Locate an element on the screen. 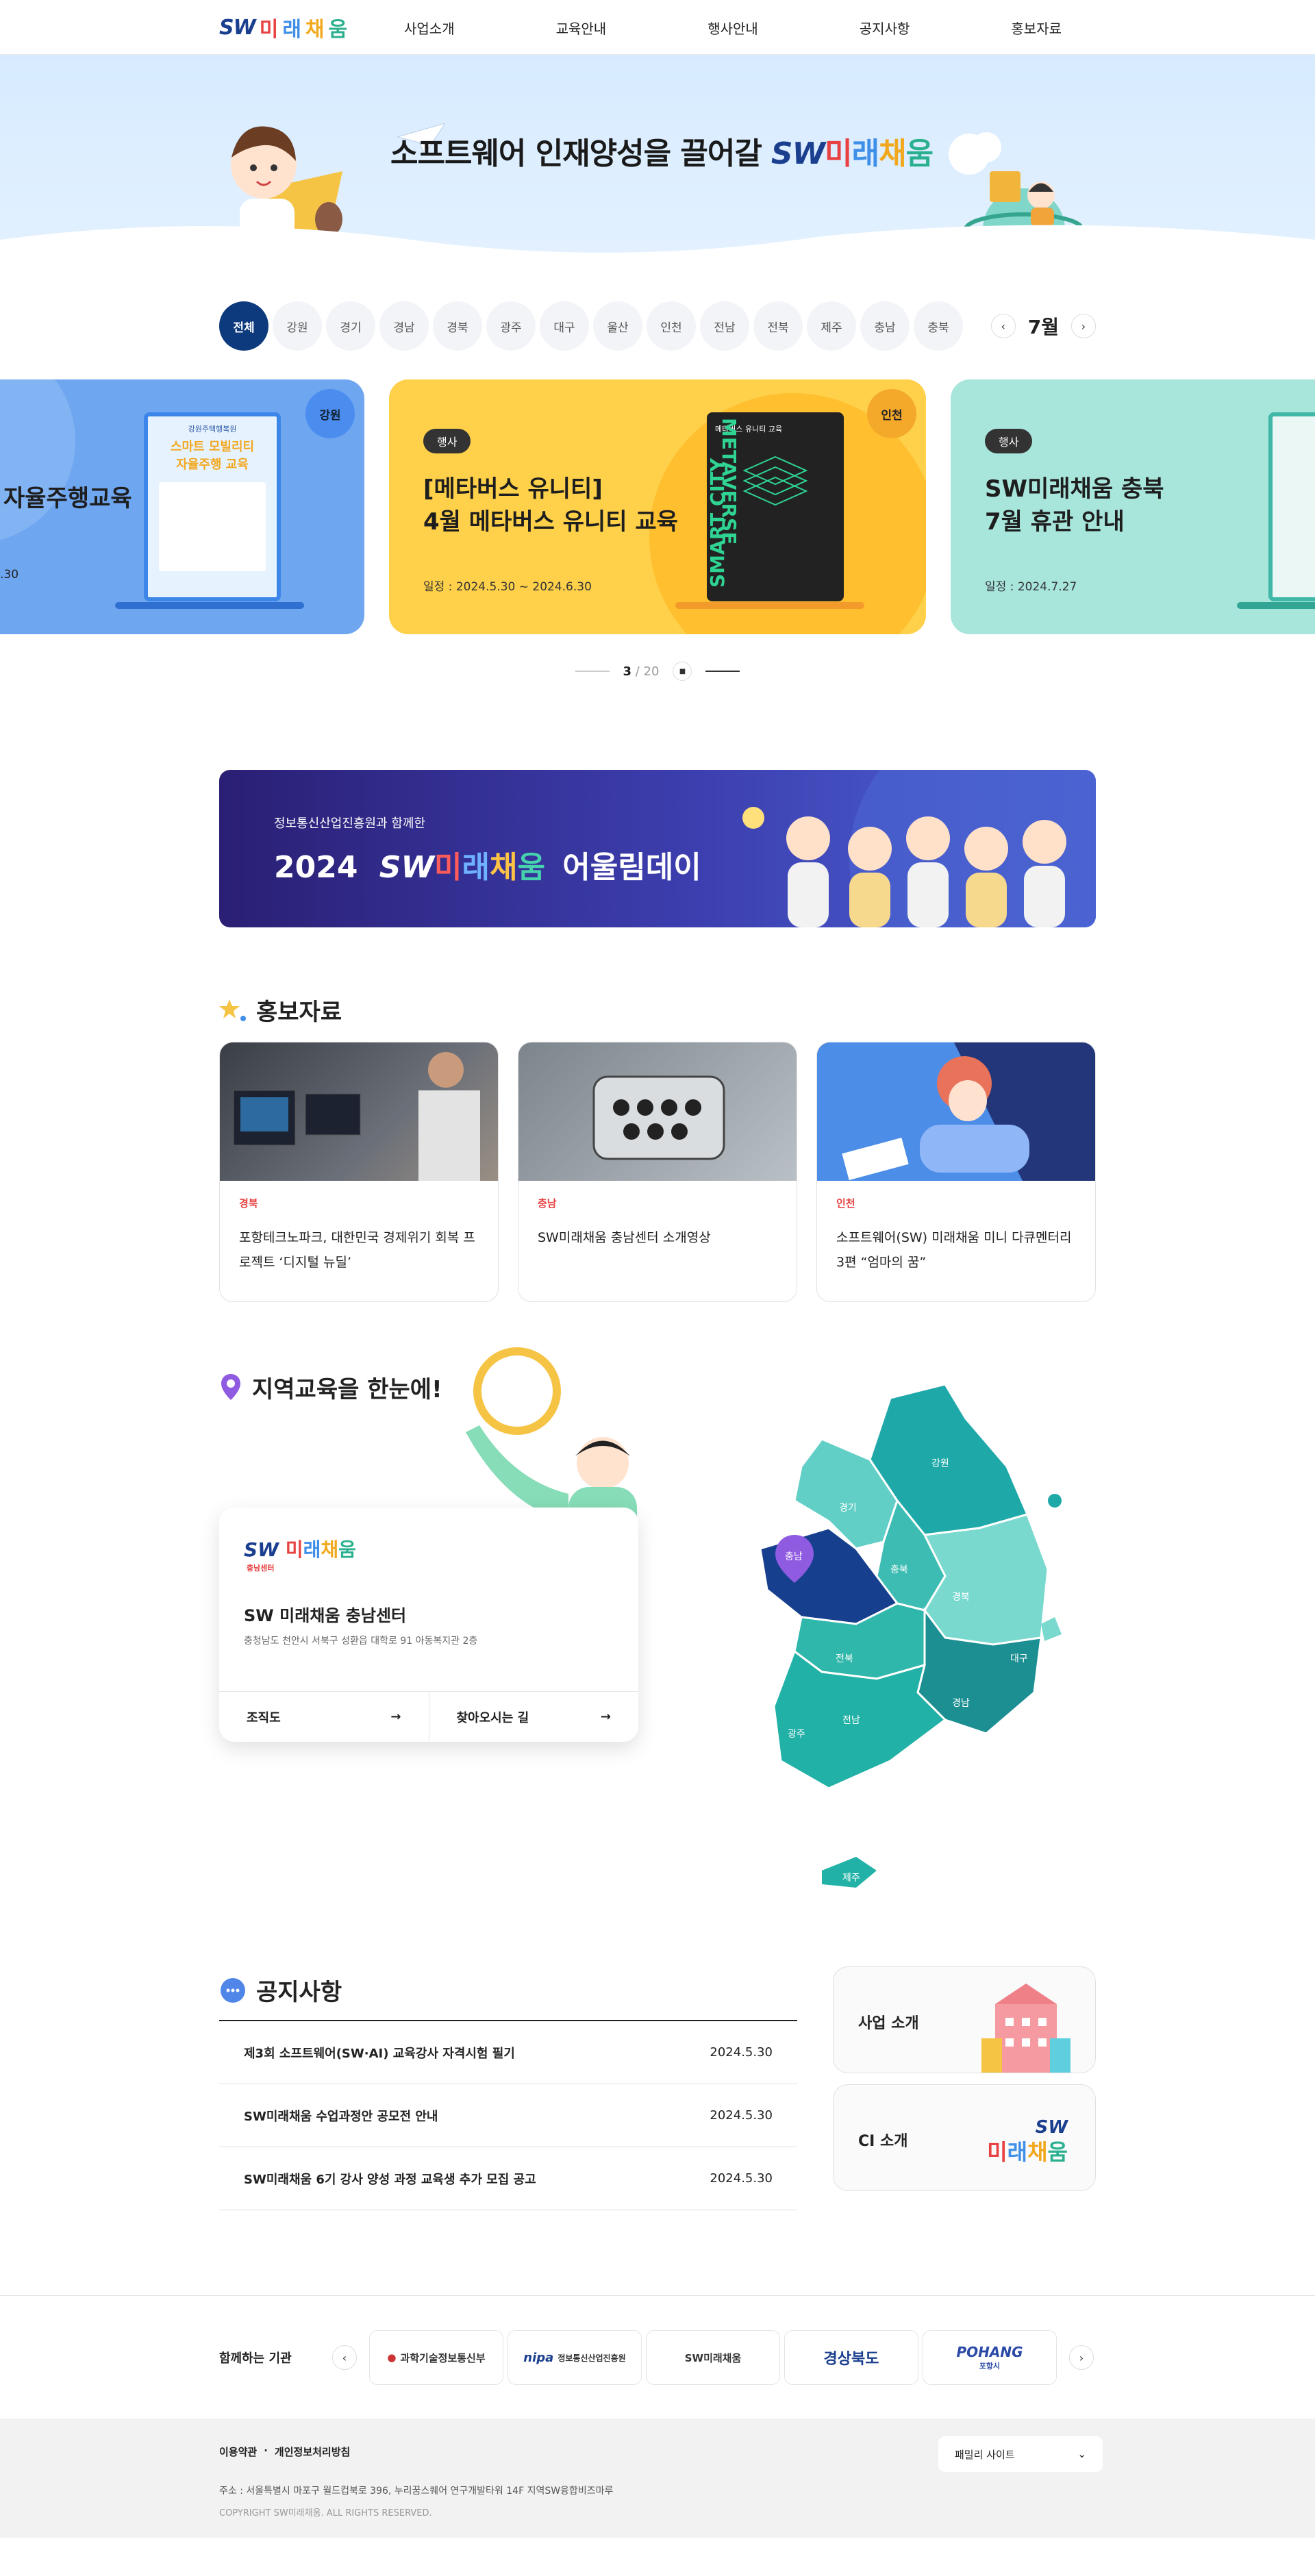 The width and height of the screenshot is (1315, 2576). notice-row: SW미래채움 수업과정안 공모전 안내 2024.5.30 is located at coordinates (508, 2115).